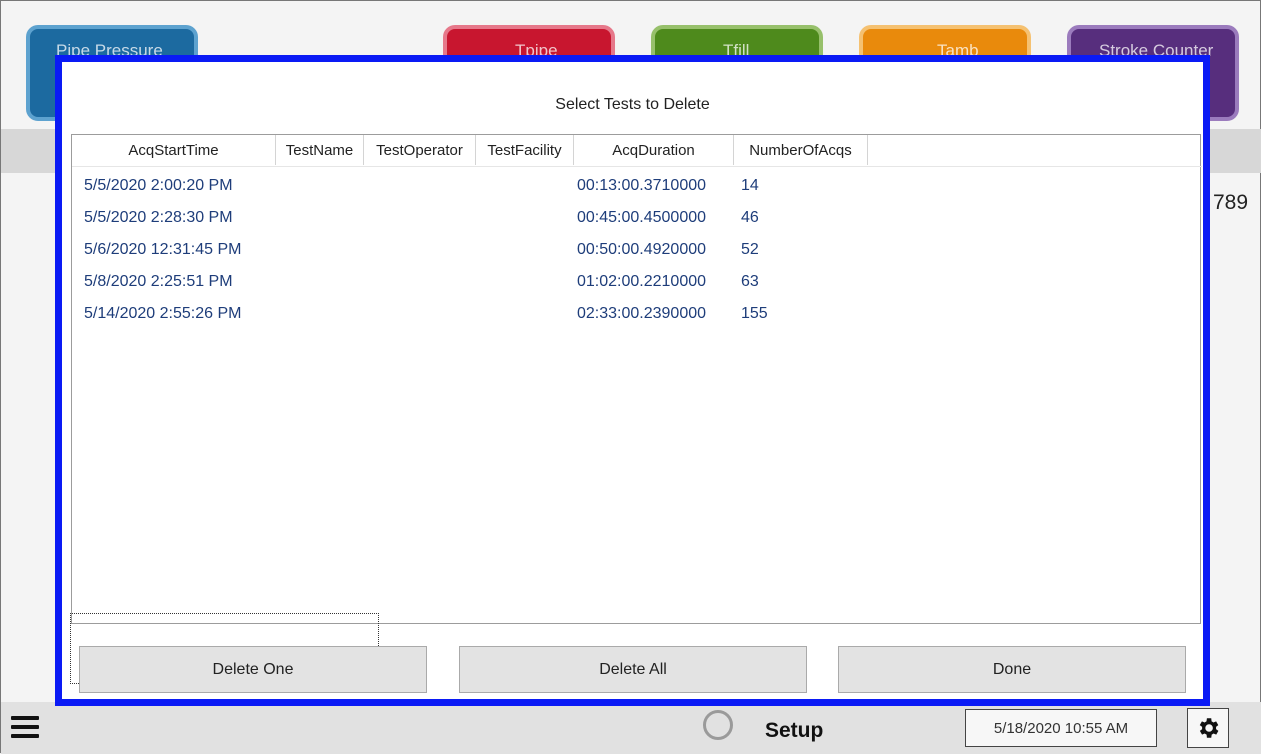  What do you see at coordinates (158, 185) in the screenshot?
I see `cell-acqstarttime: 5/5/2020 2:00:20 PM` at bounding box center [158, 185].